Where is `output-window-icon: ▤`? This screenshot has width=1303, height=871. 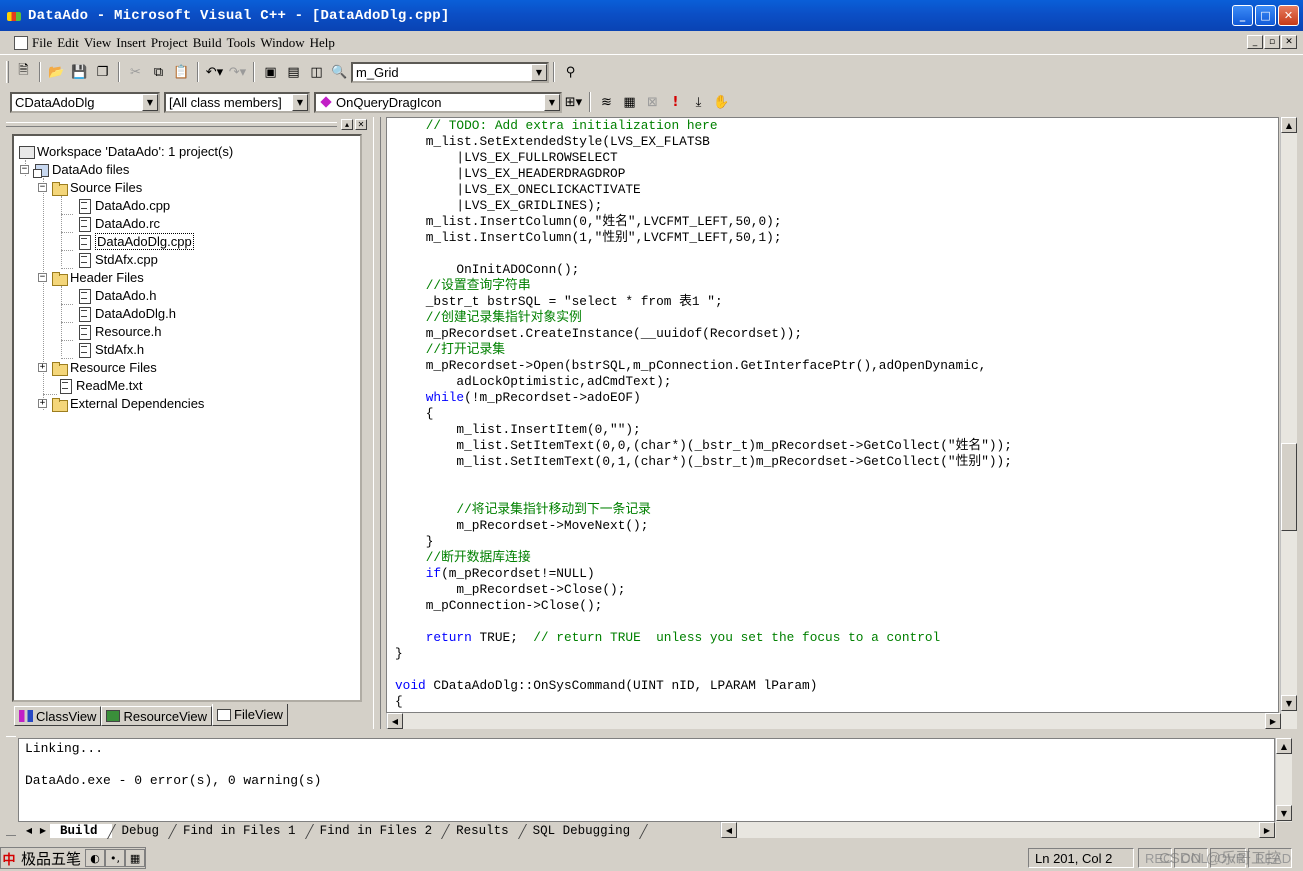
output-window-icon: ▤ is located at coordinates (293, 72).